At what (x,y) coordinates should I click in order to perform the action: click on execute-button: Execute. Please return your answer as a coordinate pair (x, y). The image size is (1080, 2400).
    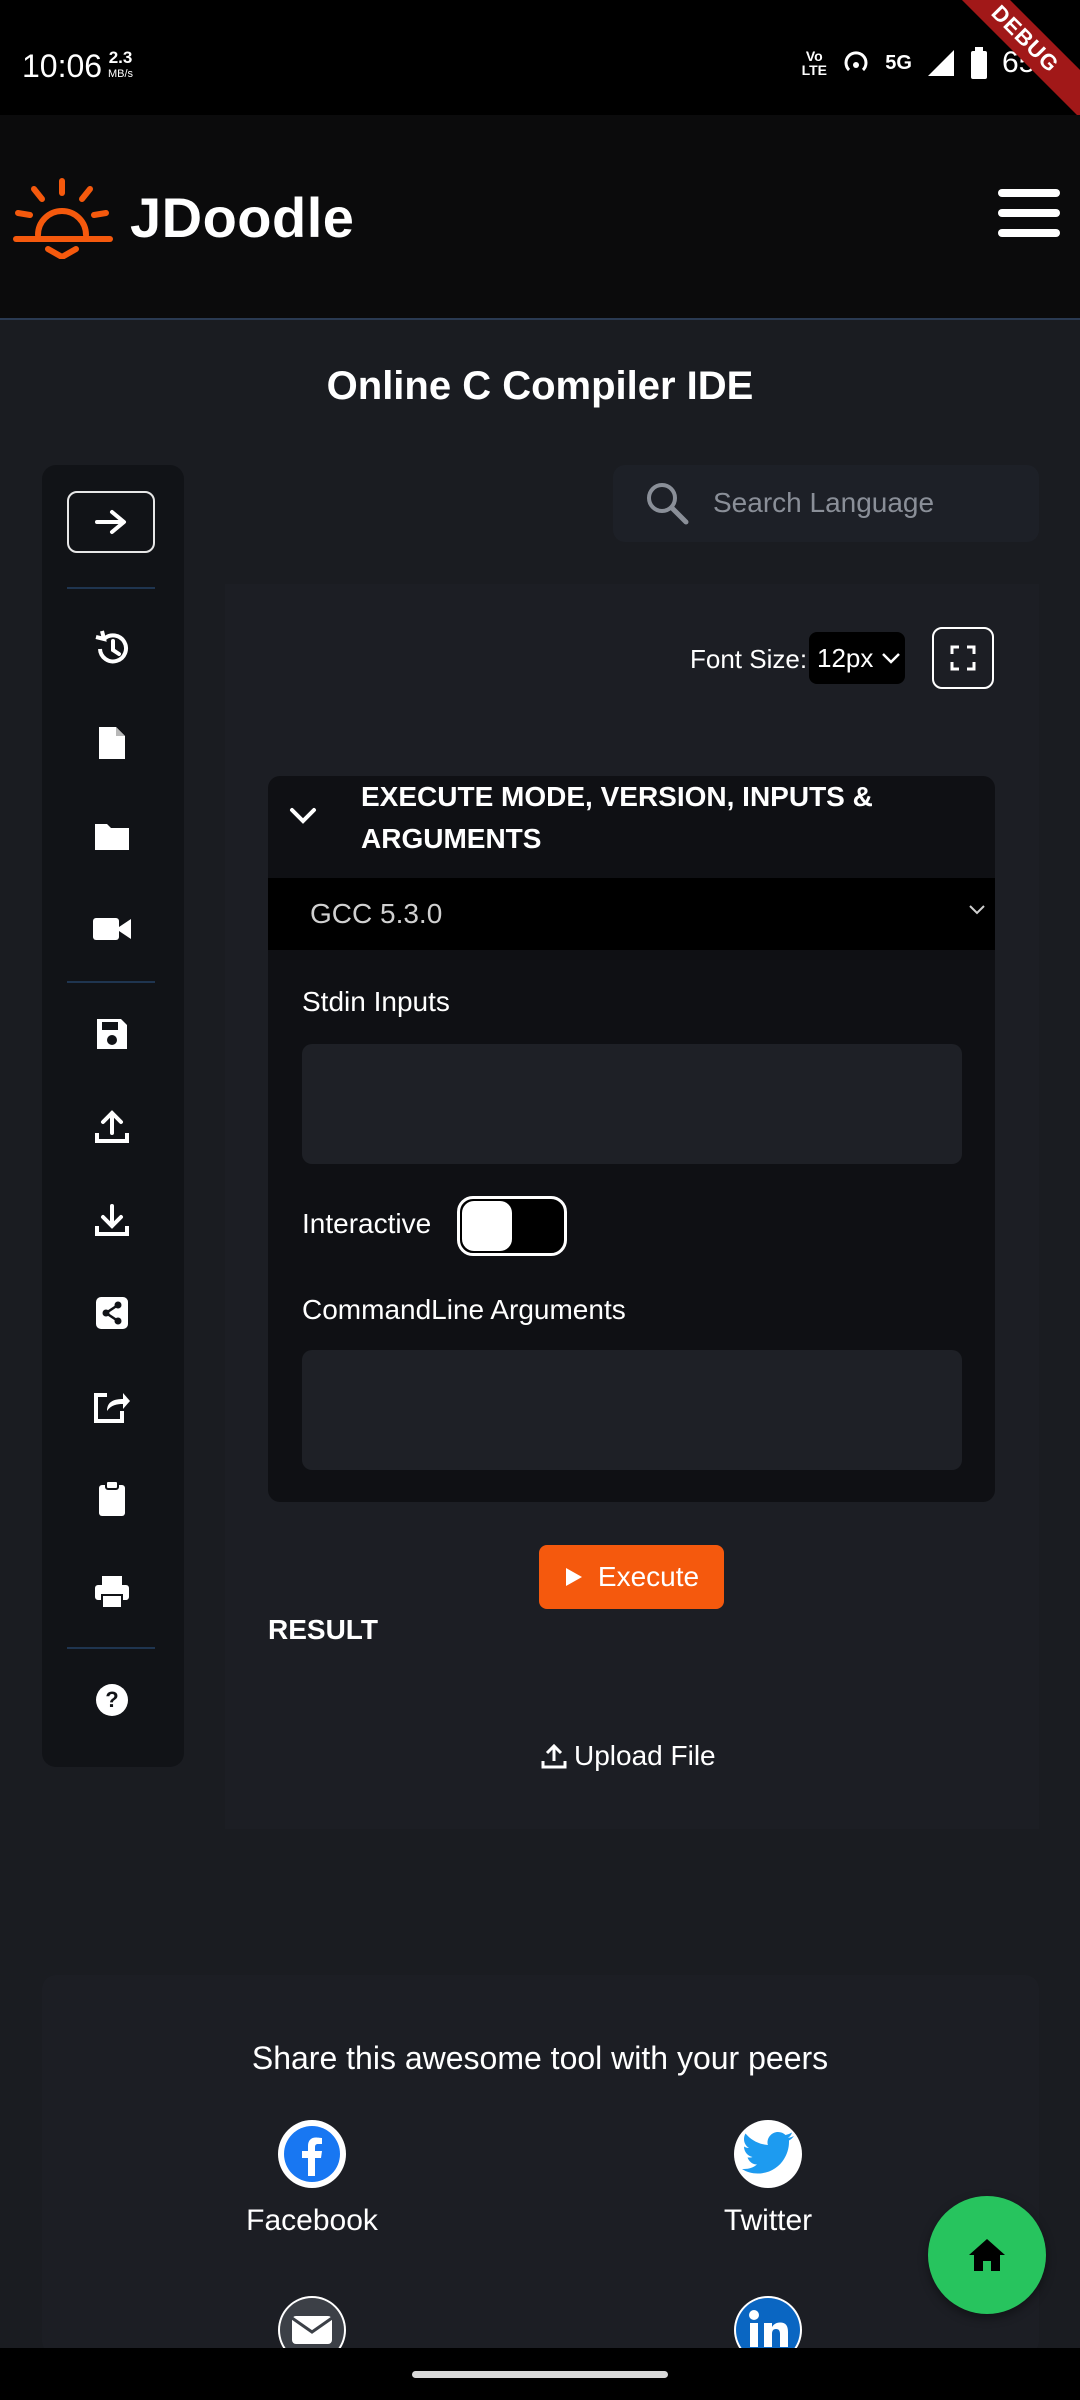
    Looking at the image, I should click on (631, 1577).